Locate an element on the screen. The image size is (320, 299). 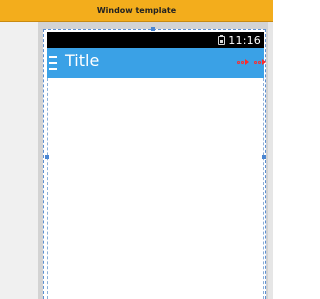
resize-handle-top is located at coordinates (153, 29).